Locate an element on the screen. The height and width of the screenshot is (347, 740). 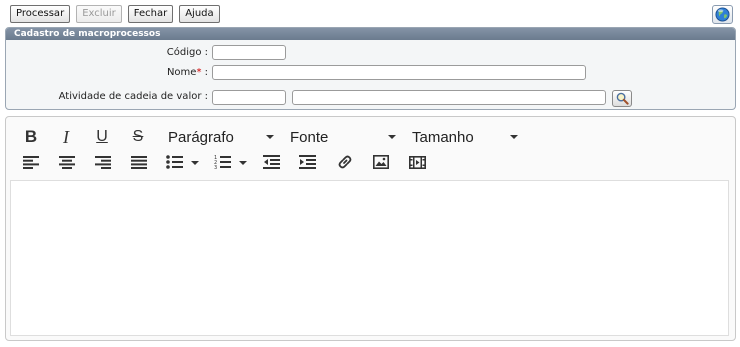
code-field is located at coordinates (249, 52).